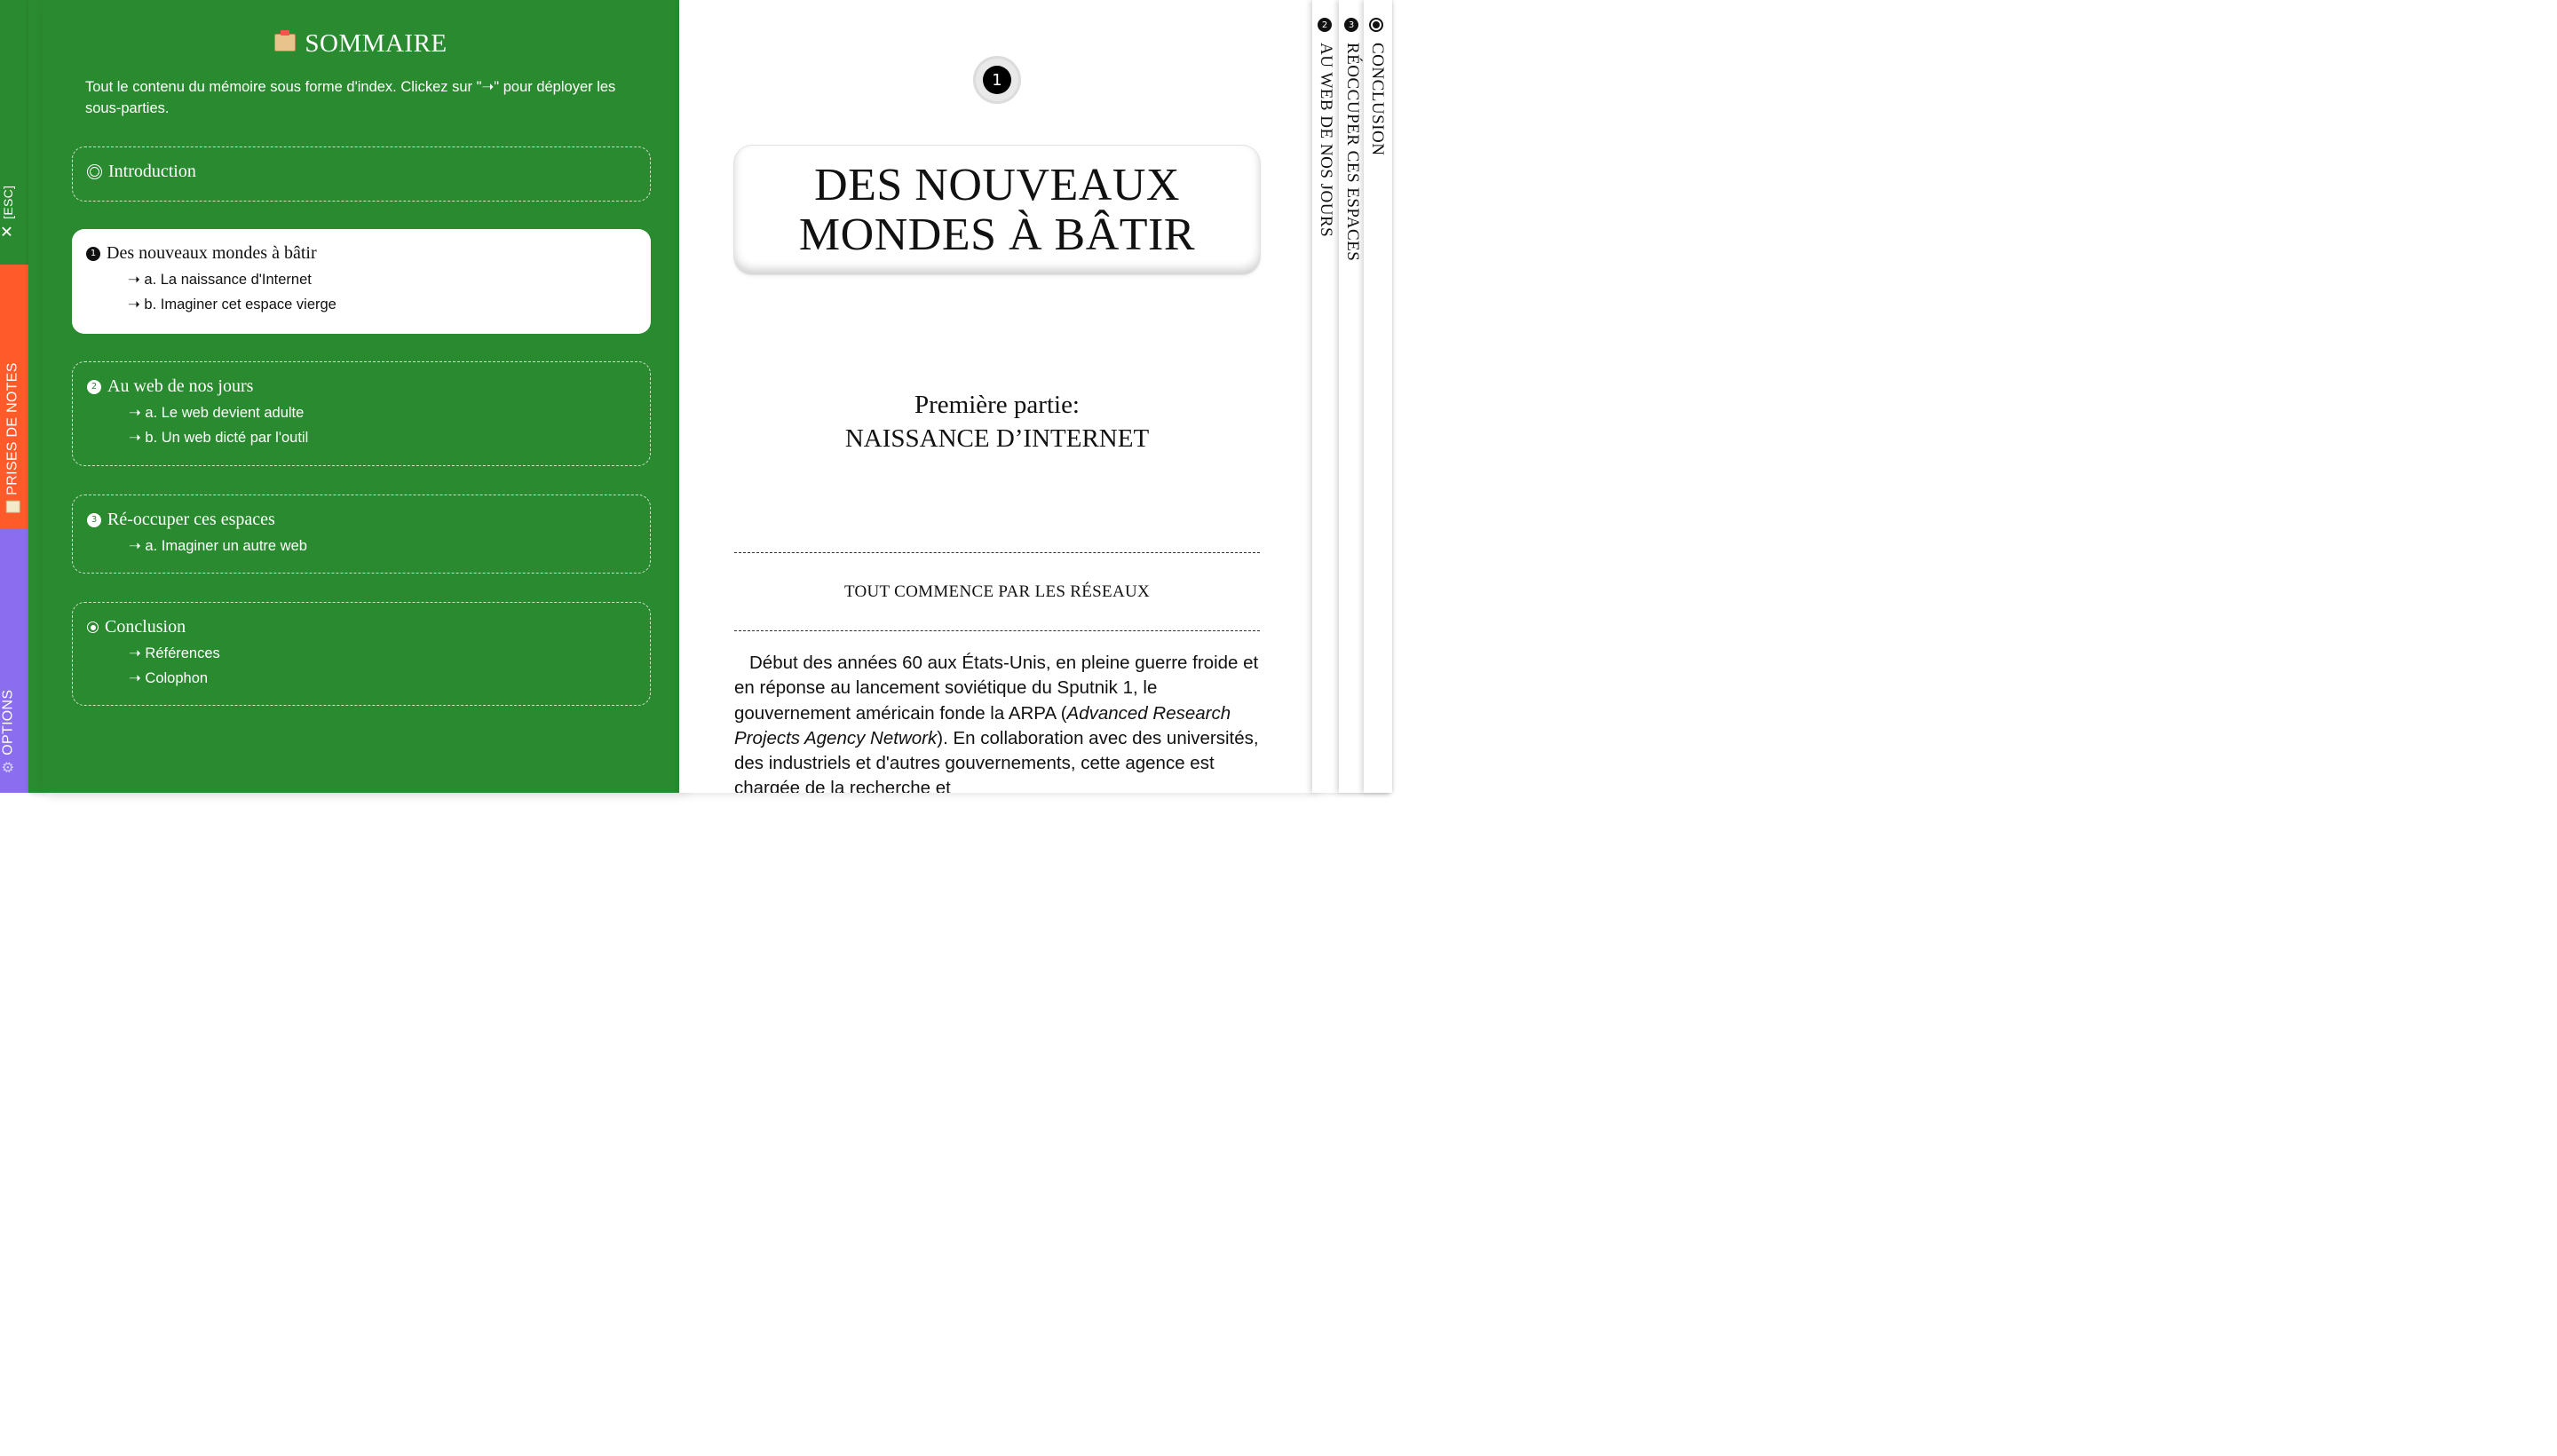  What do you see at coordinates (1377, 99) in the screenshot?
I see `stack-tab-label: CONCLUSION` at bounding box center [1377, 99].